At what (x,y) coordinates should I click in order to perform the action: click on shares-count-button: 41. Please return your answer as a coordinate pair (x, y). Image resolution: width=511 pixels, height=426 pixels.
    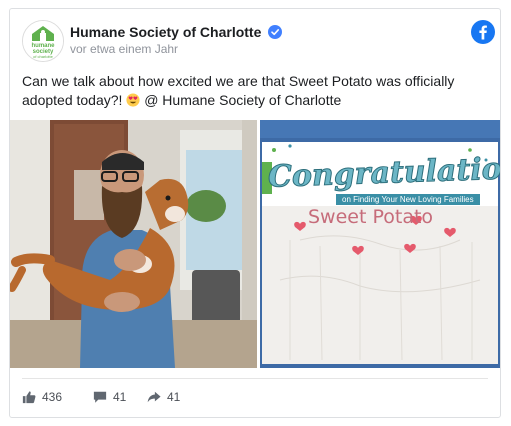
    Looking at the image, I should click on (163, 397).